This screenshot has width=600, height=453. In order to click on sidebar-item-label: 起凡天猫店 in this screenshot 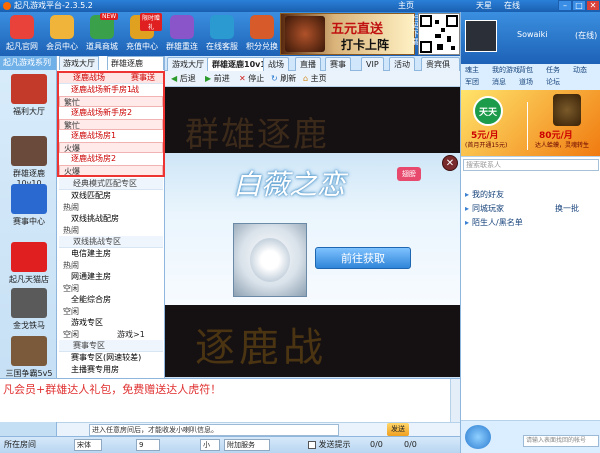, I will do `click(29, 279)`.